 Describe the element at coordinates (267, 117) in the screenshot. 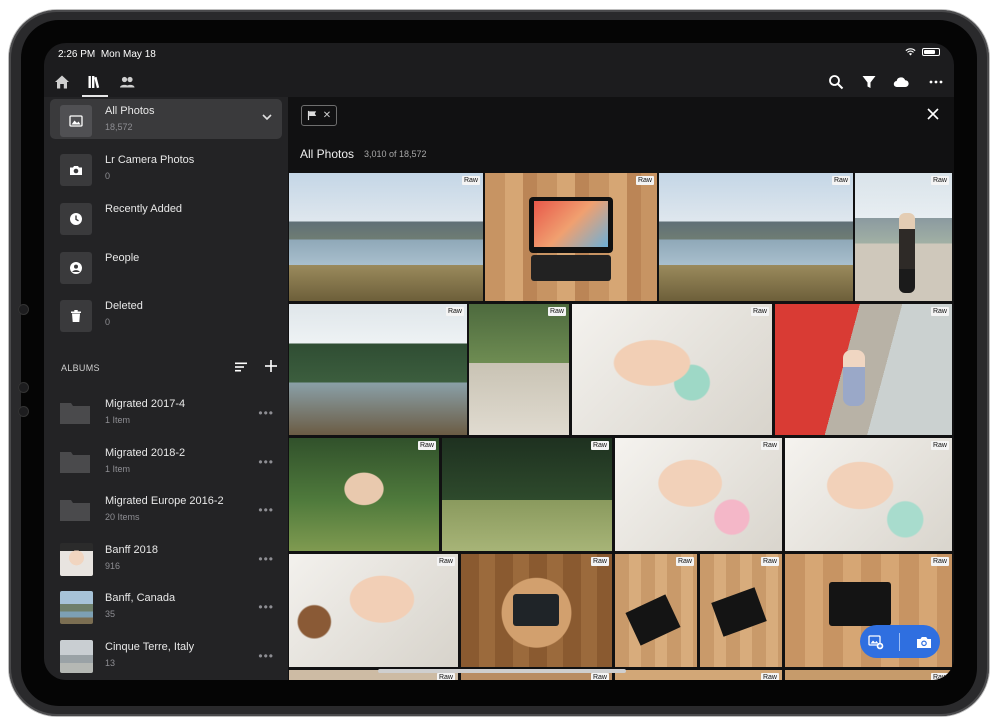

I see `chevron-down-icon` at that location.